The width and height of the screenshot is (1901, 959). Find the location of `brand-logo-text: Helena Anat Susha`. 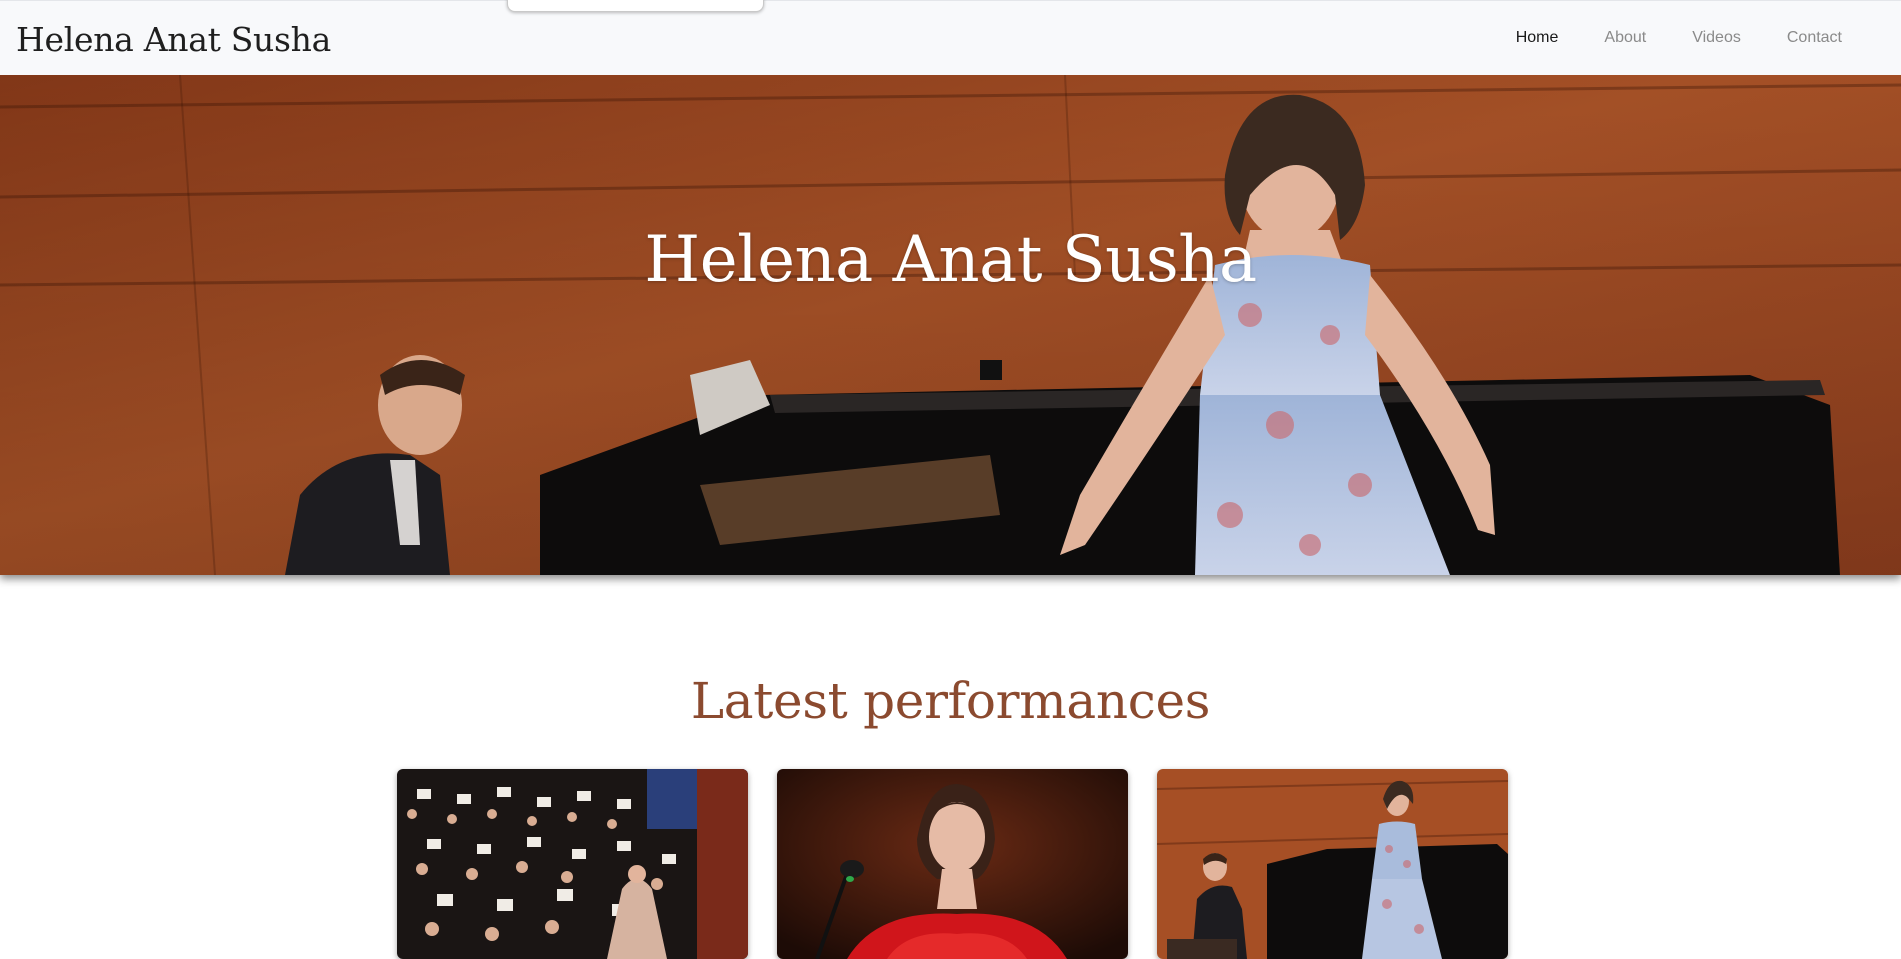

brand-logo-text: Helena Anat Susha is located at coordinates (173, 39).